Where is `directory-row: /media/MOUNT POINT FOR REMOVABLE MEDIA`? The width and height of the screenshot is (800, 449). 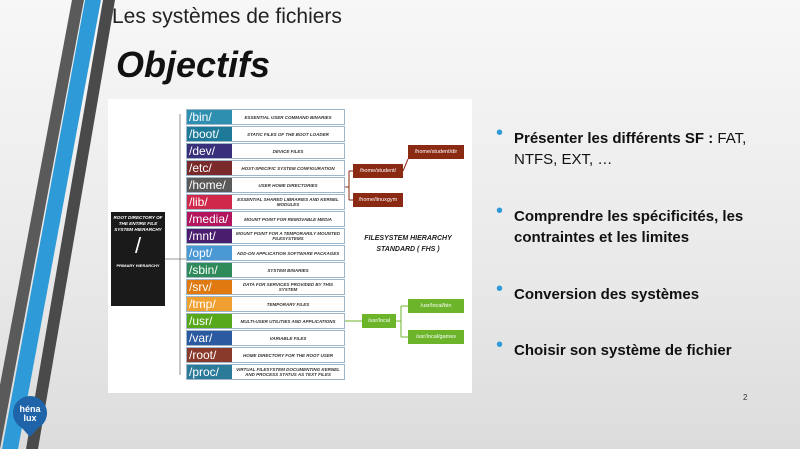
directory-row: /media/MOUNT POINT FOR REMOVABLE MEDIA is located at coordinates (265, 219).